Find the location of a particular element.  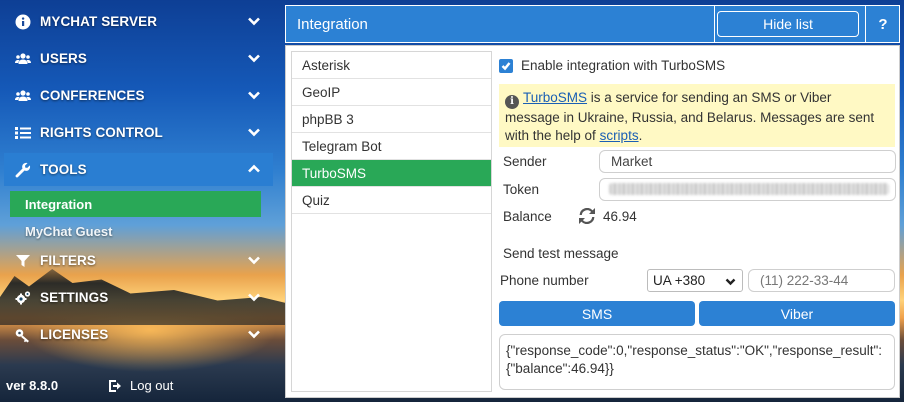

list-item-phpbb3: phpBB 3 is located at coordinates (391, 119).